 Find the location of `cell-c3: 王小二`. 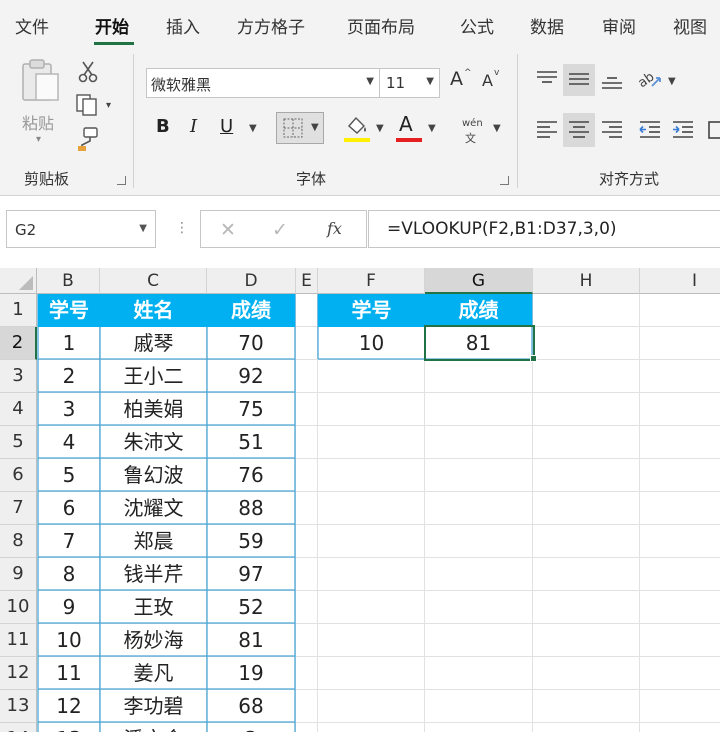

cell-c3: 王小二 is located at coordinates (153, 376).